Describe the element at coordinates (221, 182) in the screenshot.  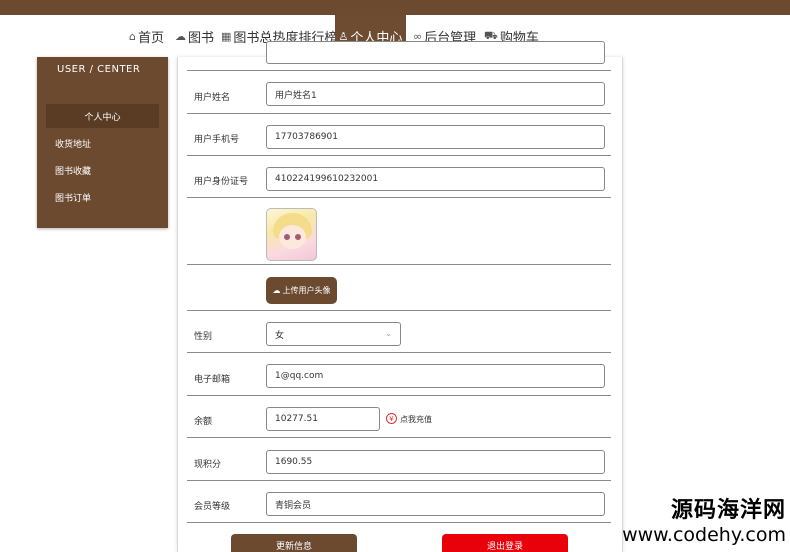
I see `idcard-label: 用户身份证号` at that location.